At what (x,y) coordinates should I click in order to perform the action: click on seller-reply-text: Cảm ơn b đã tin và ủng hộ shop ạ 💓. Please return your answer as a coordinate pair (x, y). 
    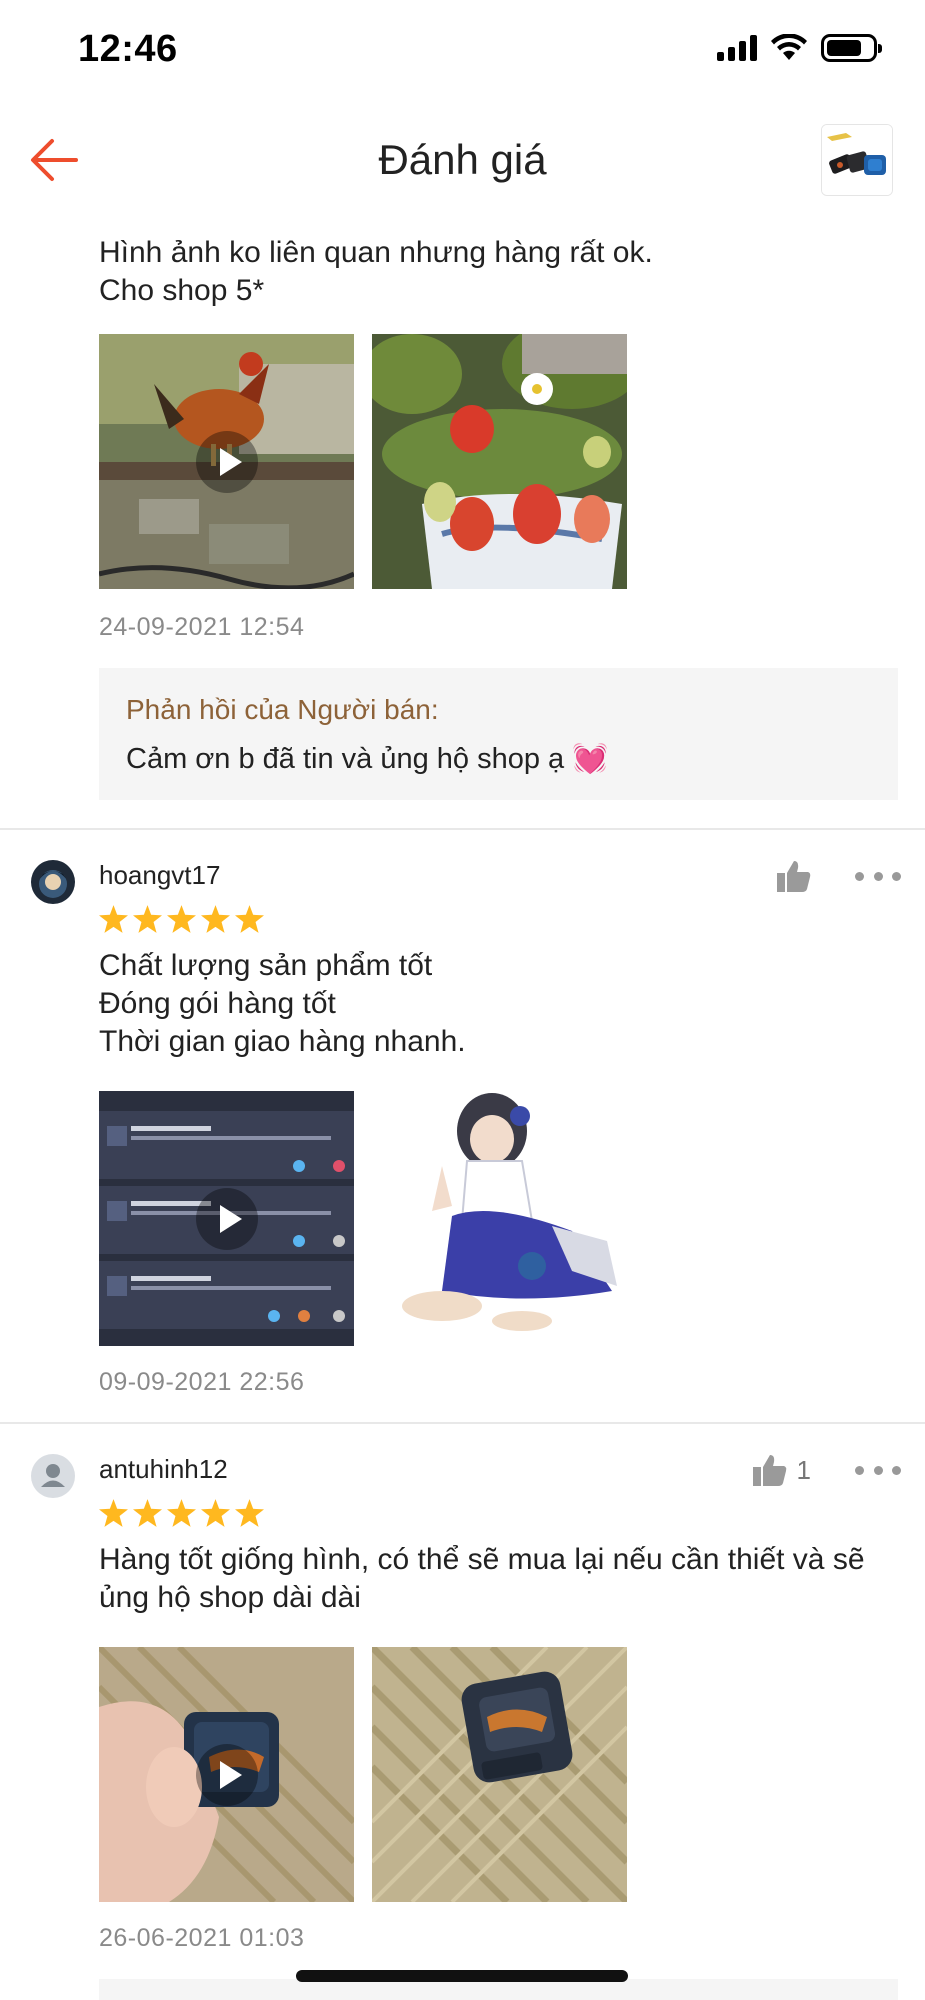
    Looking at the image, I should click on (367, 759).